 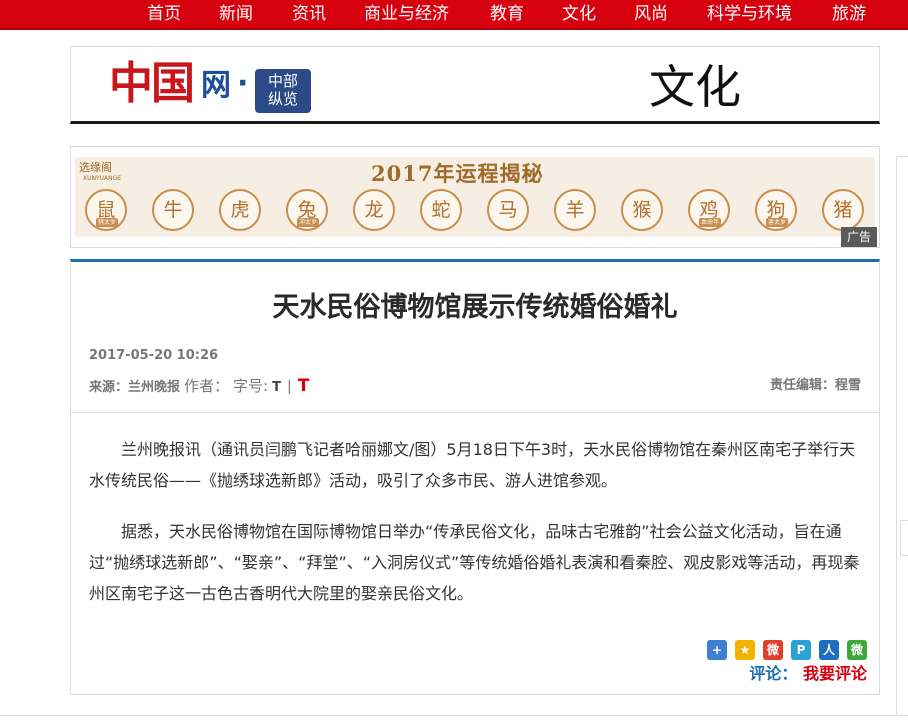 I want to click on zodiac-9: 鸡本命年, so click(x=709, y=210).